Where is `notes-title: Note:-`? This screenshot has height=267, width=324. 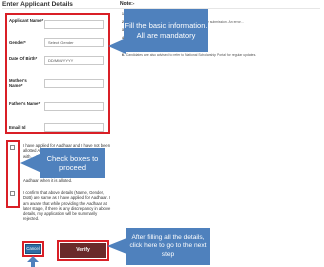 notes-title: Note:- is located at coordinates (127, 4).